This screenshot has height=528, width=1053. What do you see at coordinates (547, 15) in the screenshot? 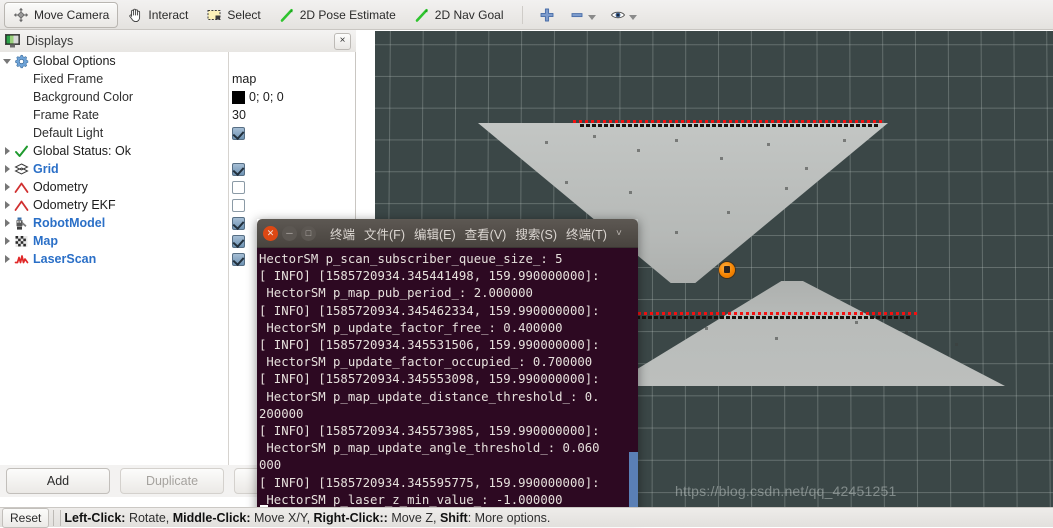
I see `add-tool-button` at bounding box center [547, 15].